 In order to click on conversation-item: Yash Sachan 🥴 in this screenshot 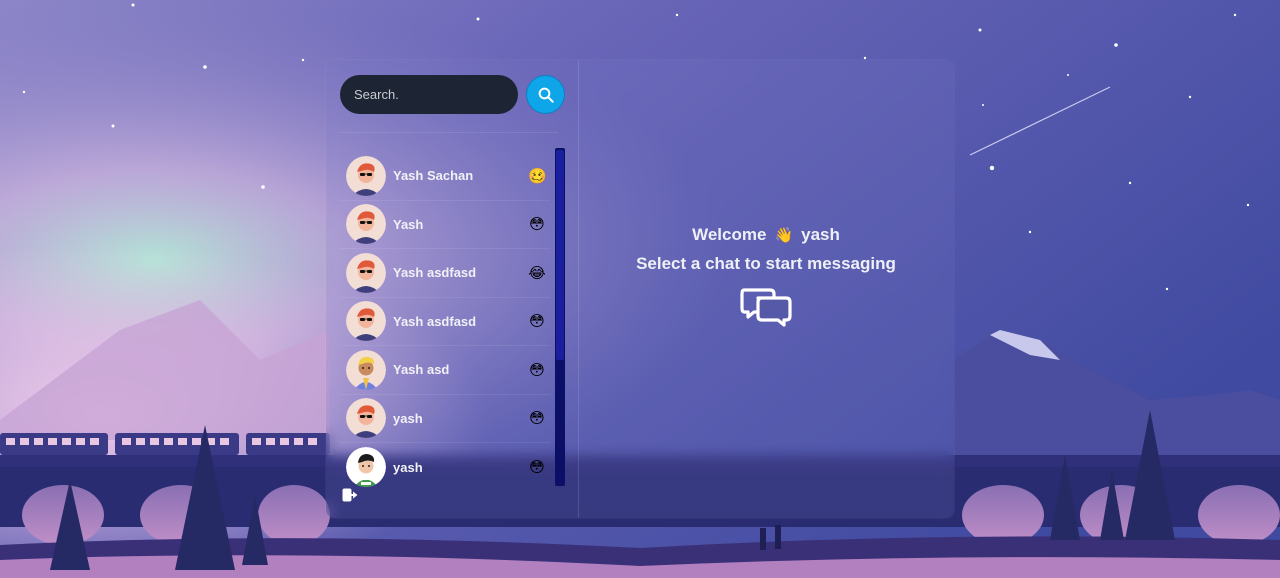, I will do `click(445, 176)`.